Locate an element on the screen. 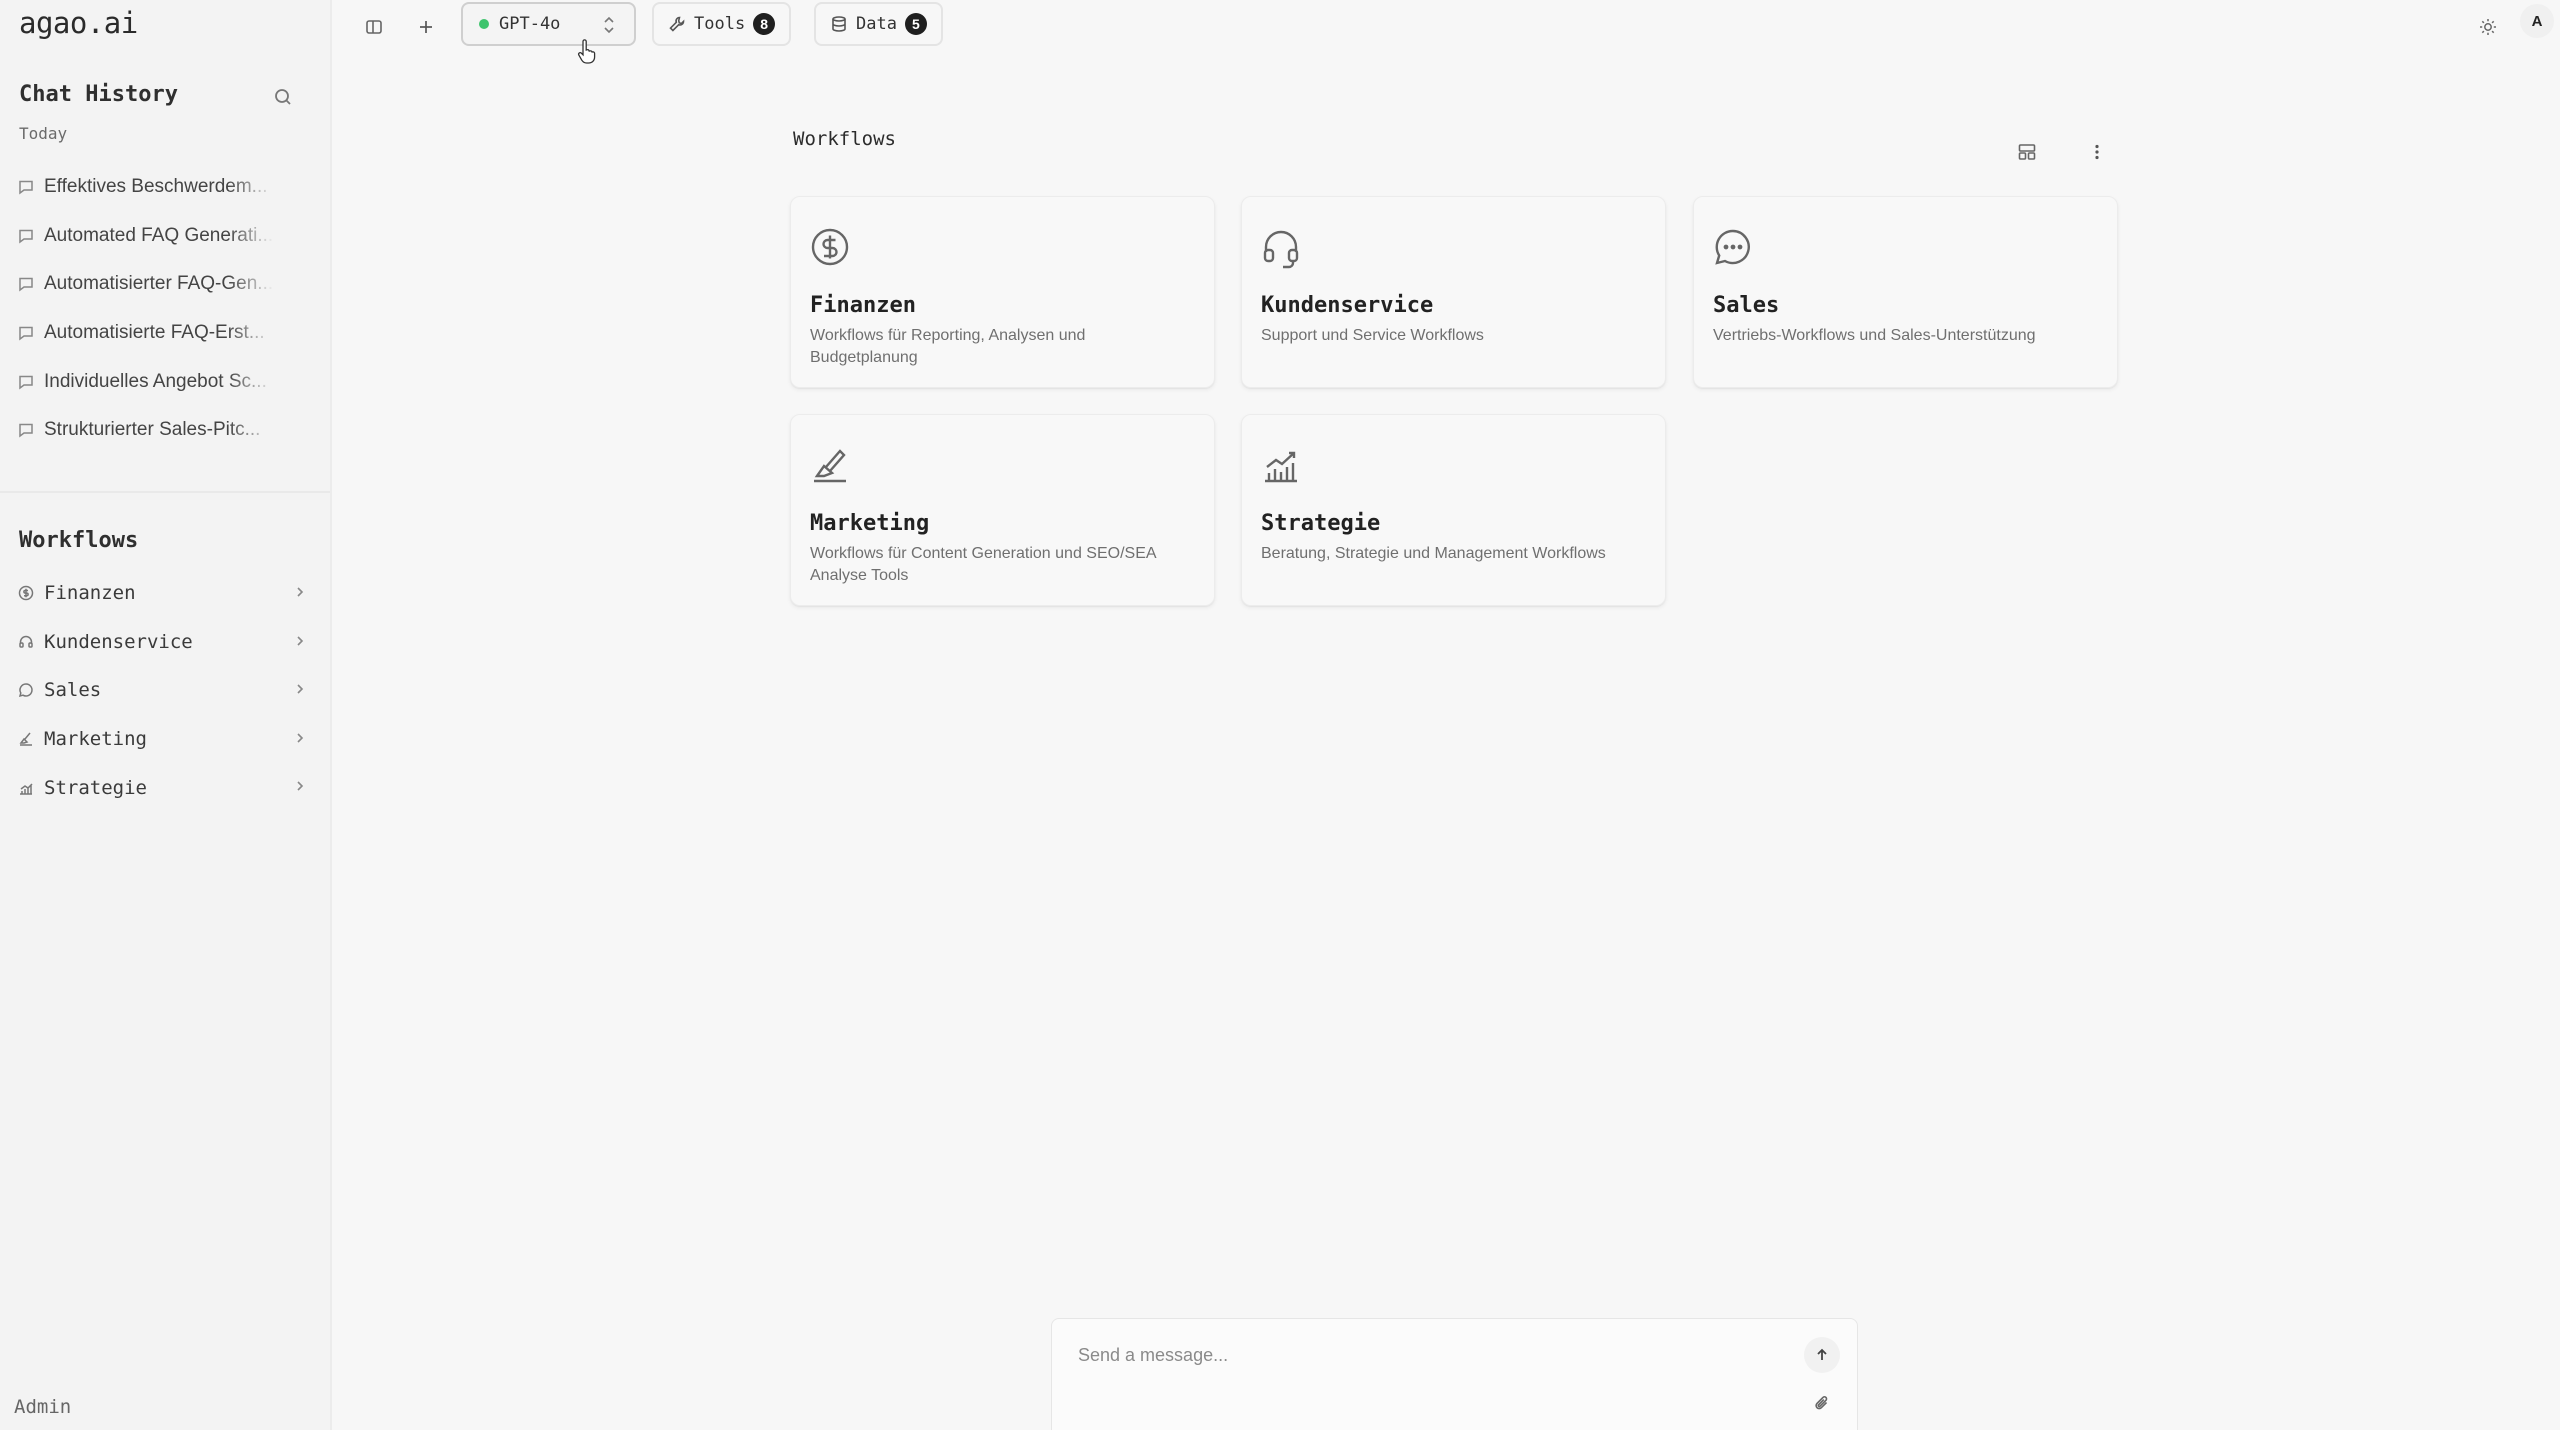 Image resolution: width=2560 pixels, height=1430 pixels. sidebar-item-marketing: Marketing is located at coordinates (161, 739).